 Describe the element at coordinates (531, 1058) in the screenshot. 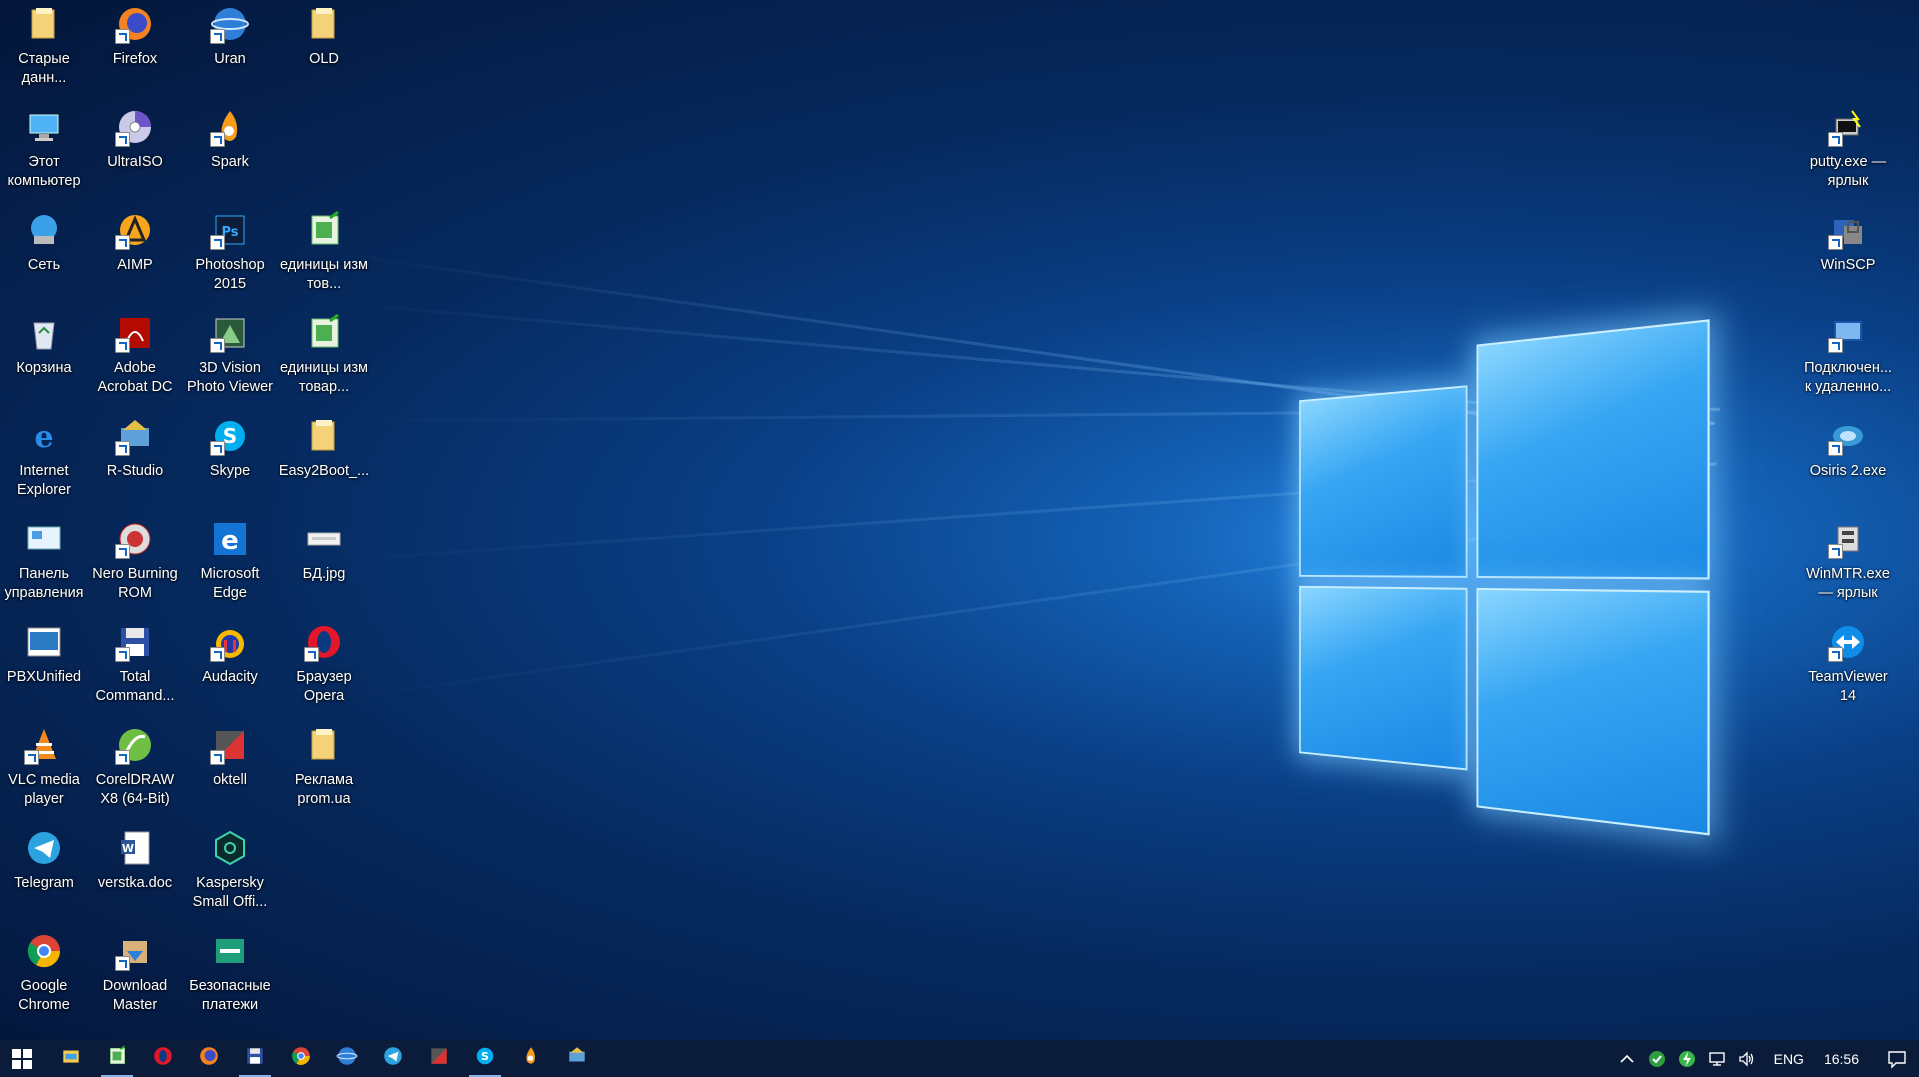

I see `taskbar-app-spark` at that location.